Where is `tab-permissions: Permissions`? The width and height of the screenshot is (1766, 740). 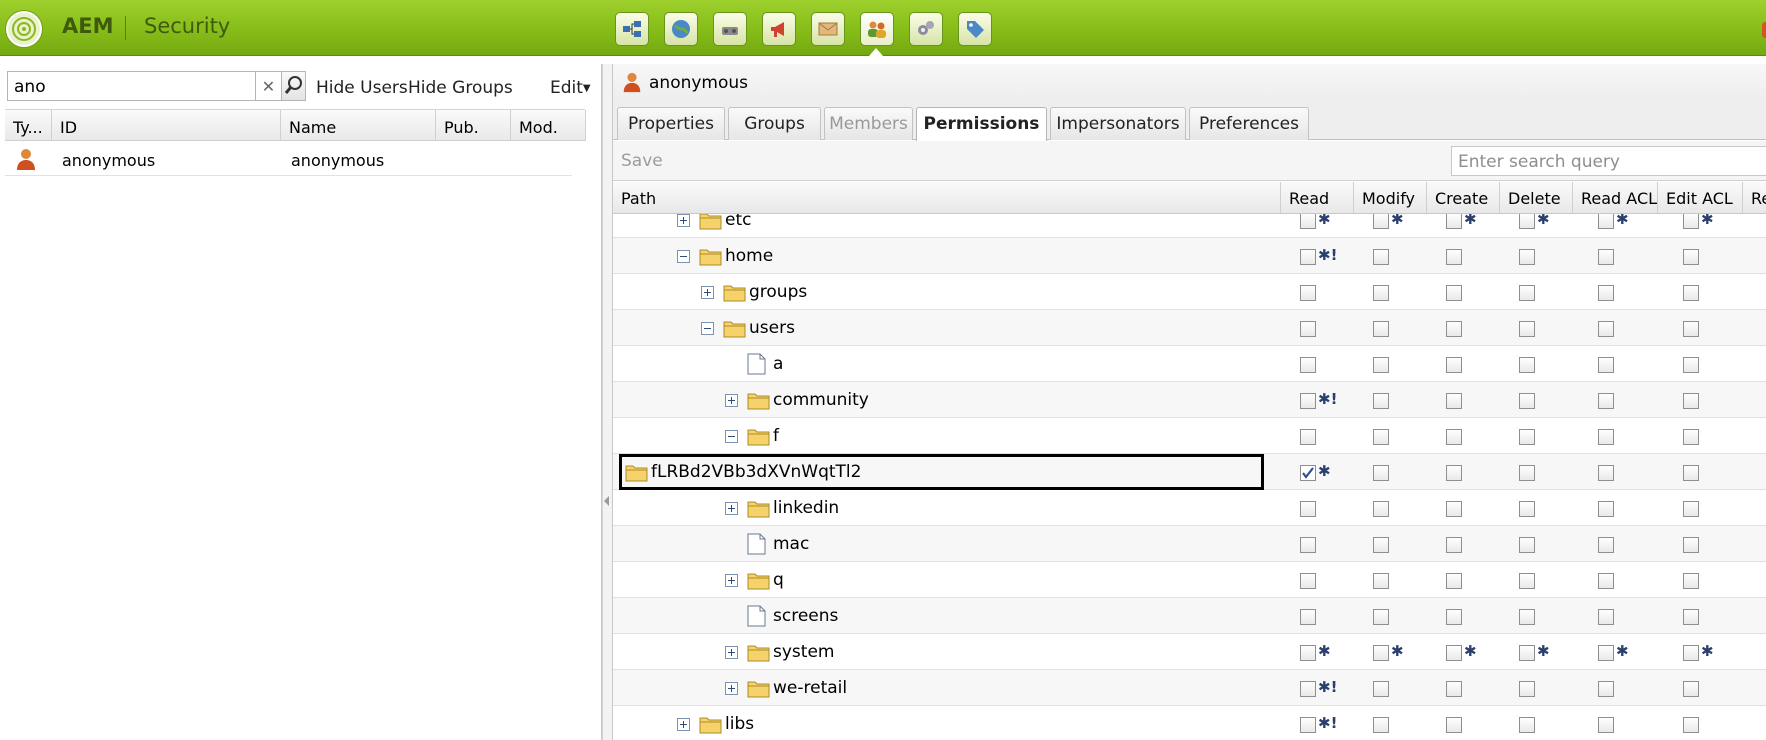
tab-permissions: Permissions is located at coordinates (981, 124).